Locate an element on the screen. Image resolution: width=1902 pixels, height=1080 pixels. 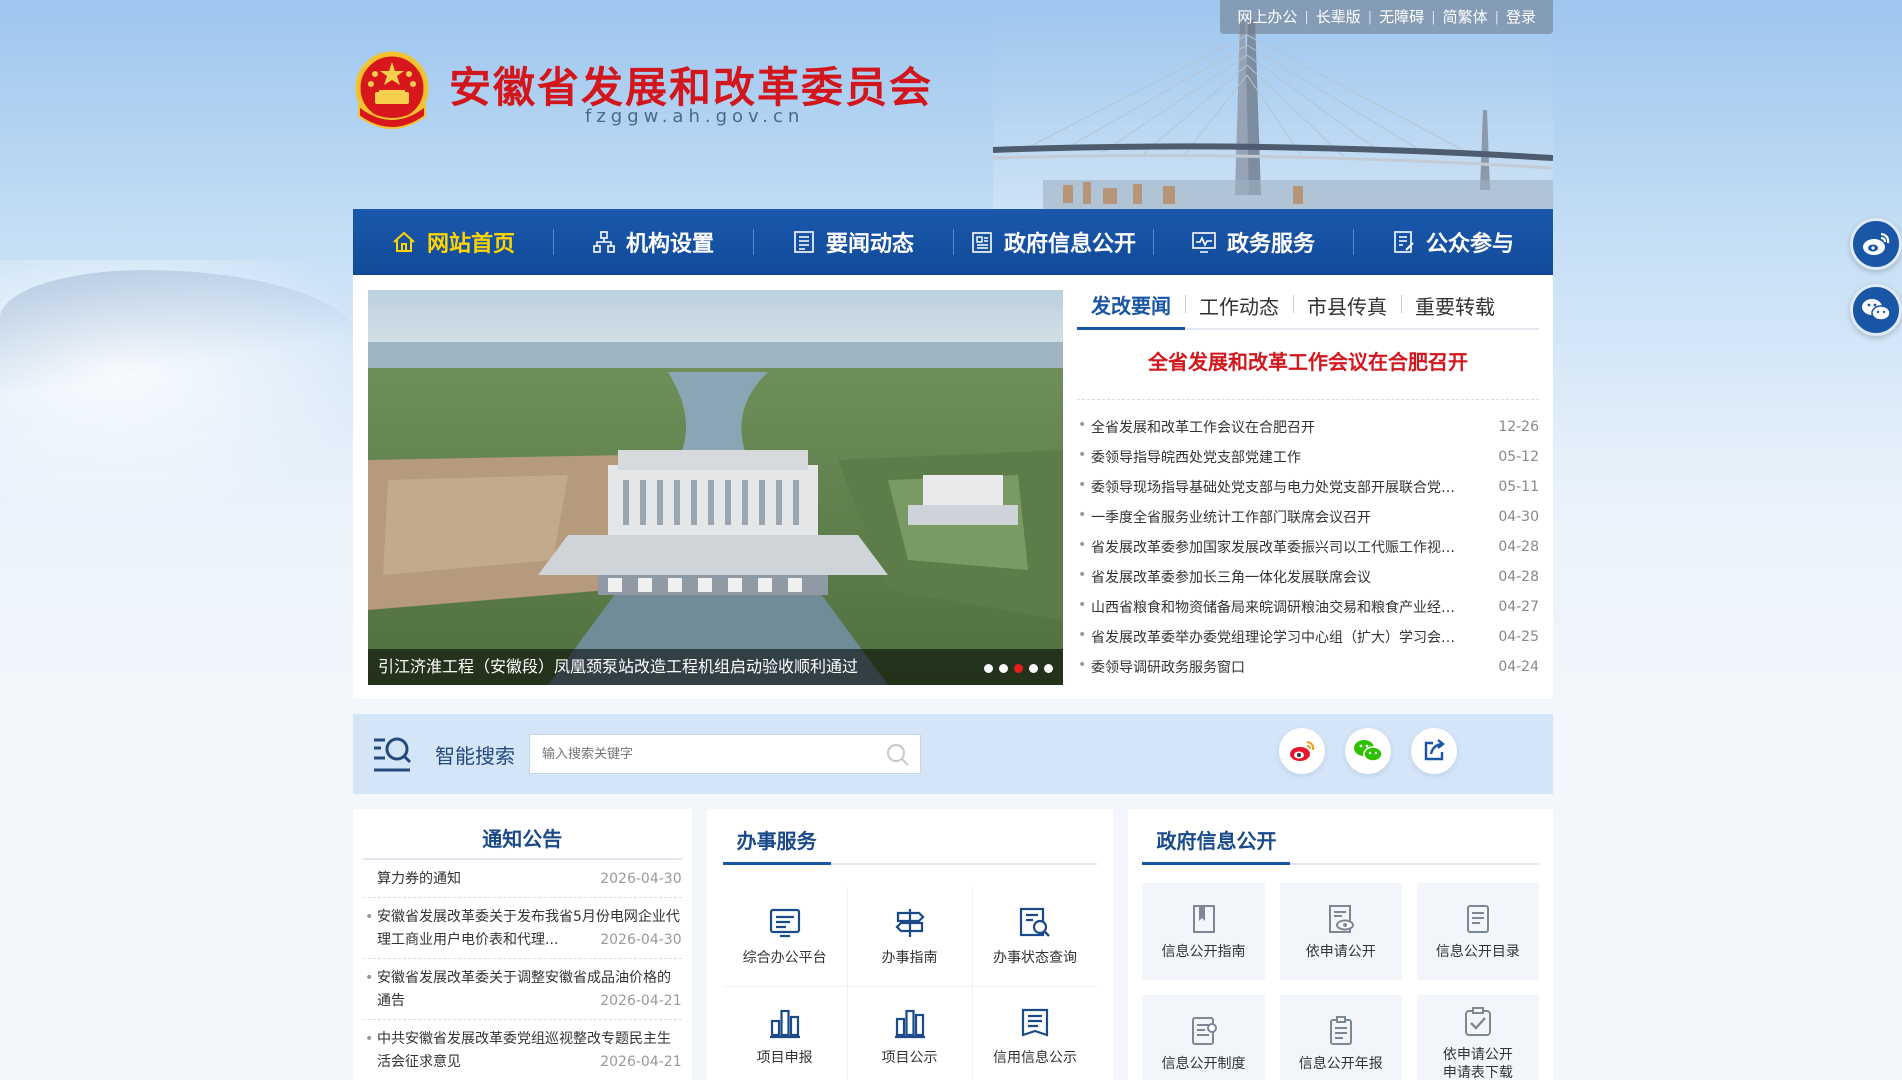
list-item: 省发展改革委举办委党组理论学习中心组（扩大）学习会暨... 04-25 is located at coordinates (1308, 637).